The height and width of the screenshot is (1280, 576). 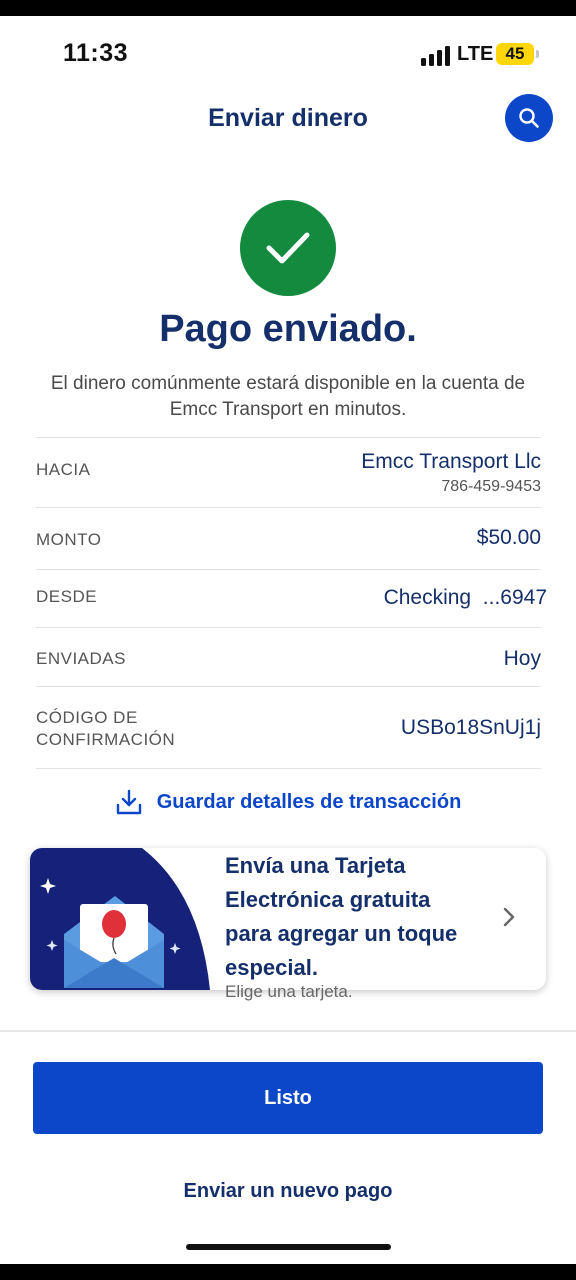 What do you see at coordinates (289, 992) in the screenshot?
I see `choose-card-link: Elige una tarjeta.` at bounding box center [289, 992].